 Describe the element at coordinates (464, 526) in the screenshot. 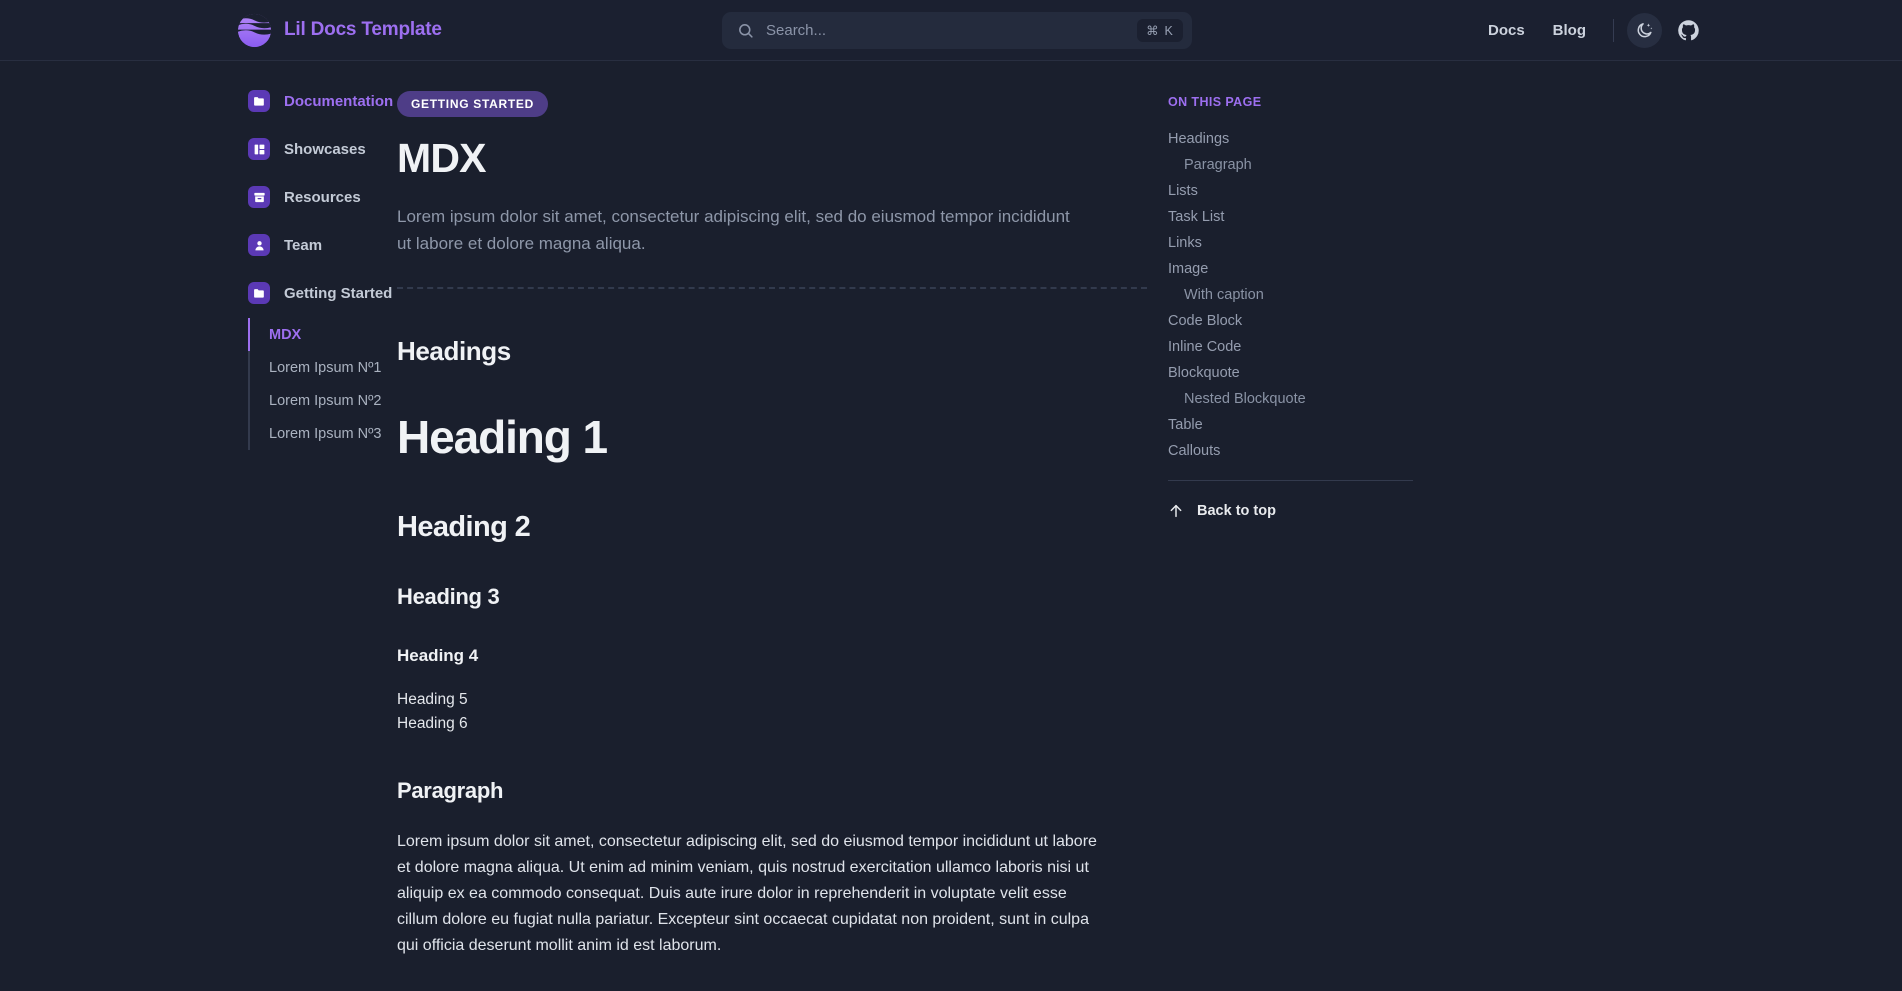

I see `sample-heading-2: Heading 2` at that location.